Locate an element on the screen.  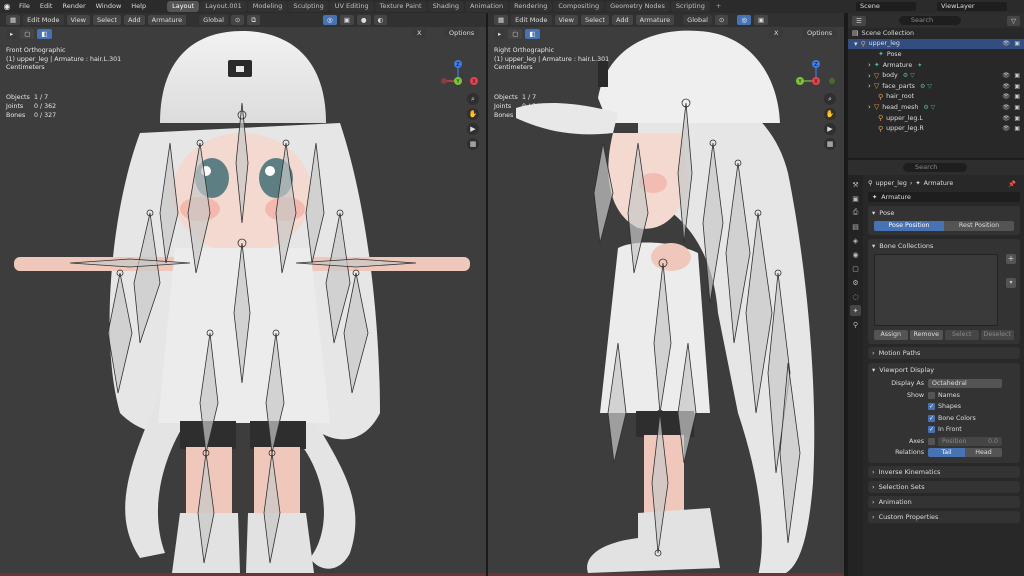
x-mirror-toggle-right: X is located at coordinates (776, 33).